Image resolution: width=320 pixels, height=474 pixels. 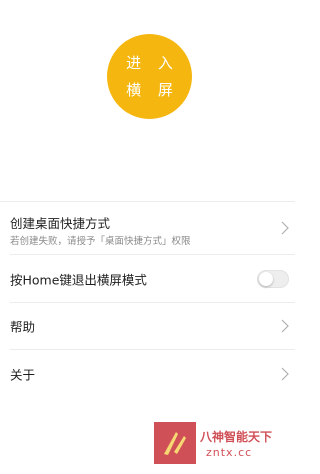 I want to click on enter-landscape-label-line1: 进 入, so click(x=152, y=62).